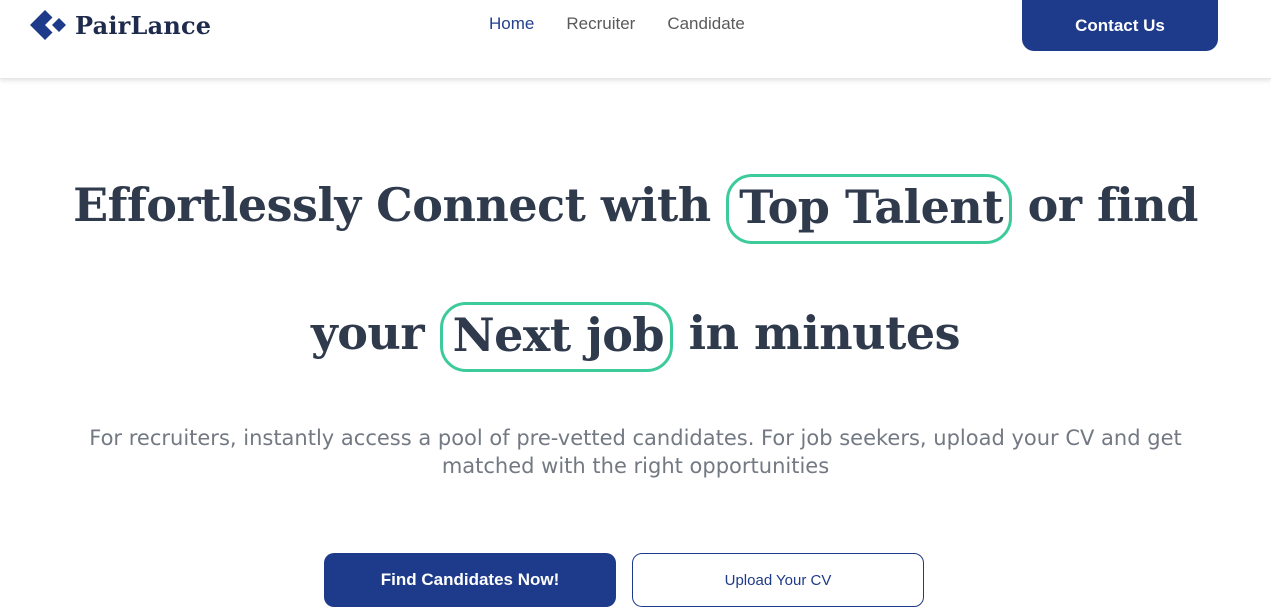  Describe the element at coordinates (635, 466) in the screenshot. I see `subtitle-line: matched with the right opportunities` at that location.